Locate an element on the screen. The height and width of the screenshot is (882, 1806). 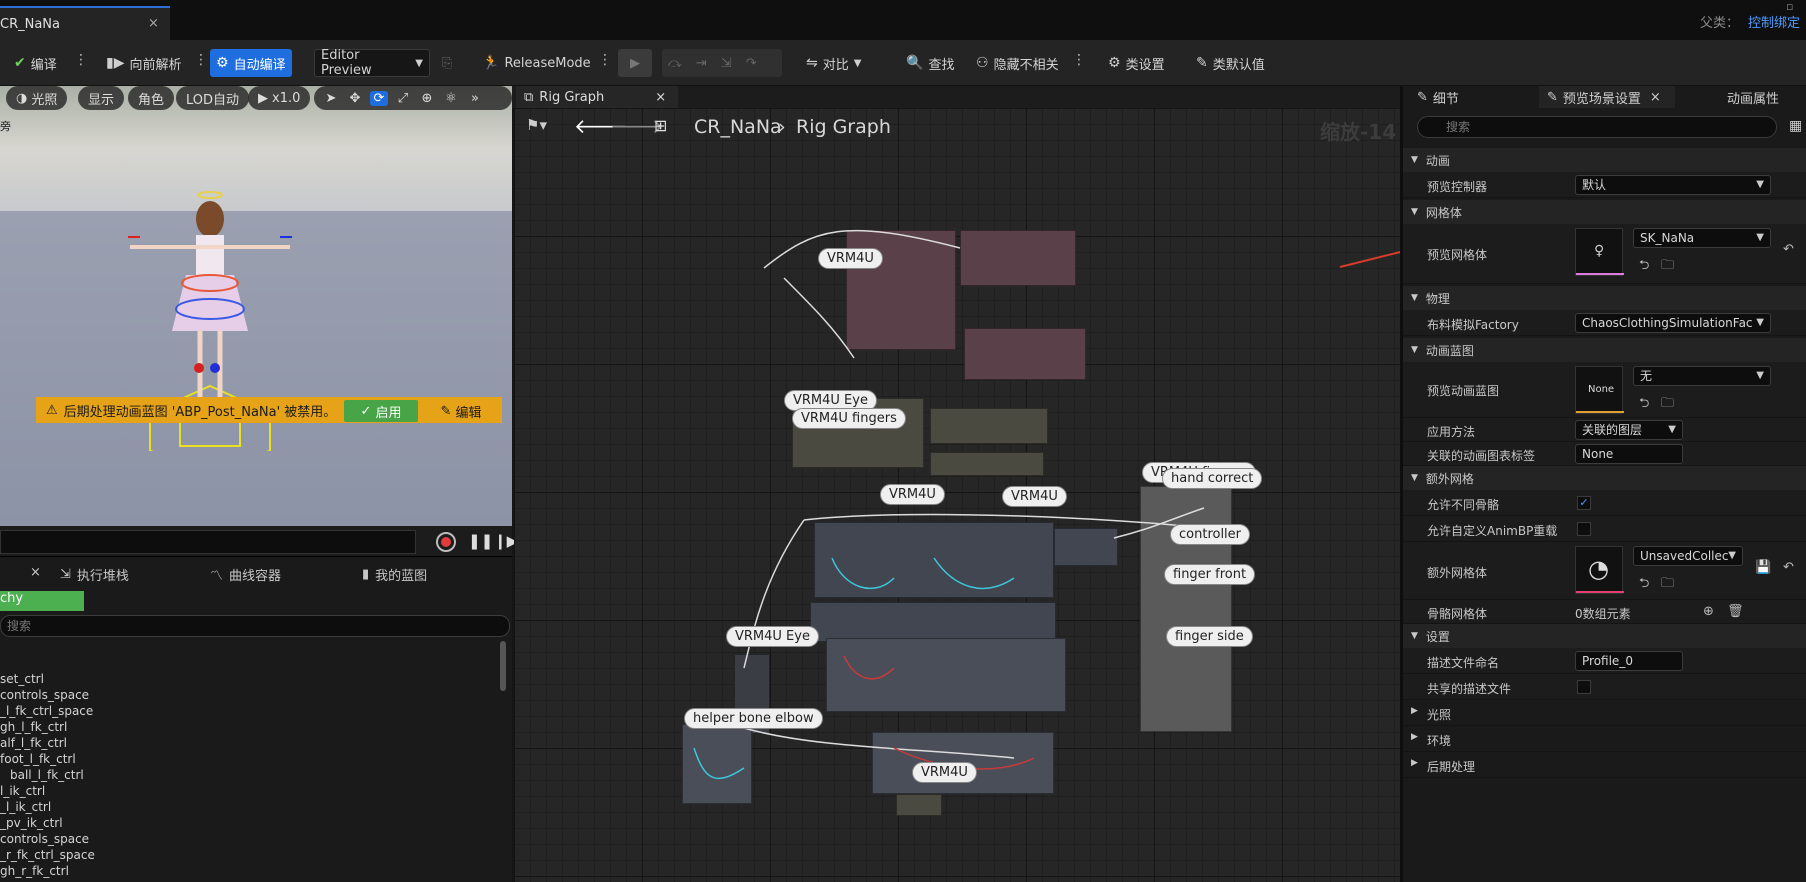
find-button: 🔍 查找 is located at coordinates (930, 63).